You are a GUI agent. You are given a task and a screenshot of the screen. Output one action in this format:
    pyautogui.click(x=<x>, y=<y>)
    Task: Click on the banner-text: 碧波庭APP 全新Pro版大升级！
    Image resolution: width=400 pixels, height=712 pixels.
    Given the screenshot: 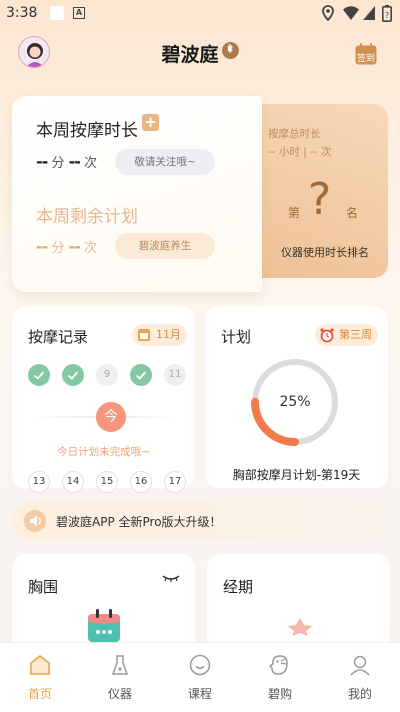 What is the action you would take?
    pyautogui.click(x=139, y=522)
    